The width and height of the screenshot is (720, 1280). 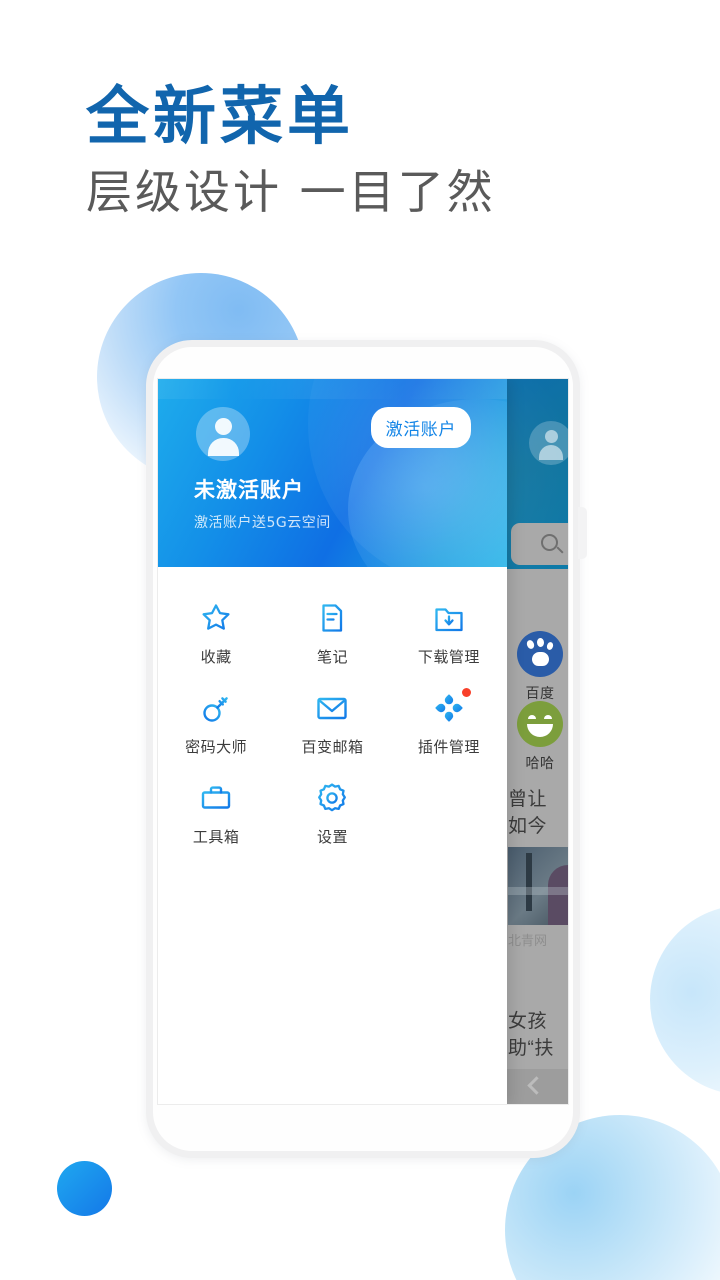 I want to click on news-item: 女孩 助“扶, so click(x=538, y=1036).